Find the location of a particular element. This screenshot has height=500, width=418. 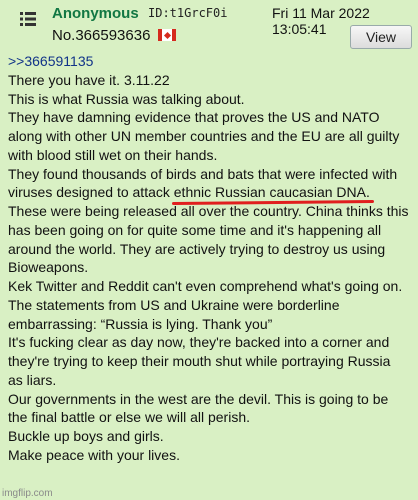

post-line: This is what Russia was talking about. is located at coordinates (126, 98).